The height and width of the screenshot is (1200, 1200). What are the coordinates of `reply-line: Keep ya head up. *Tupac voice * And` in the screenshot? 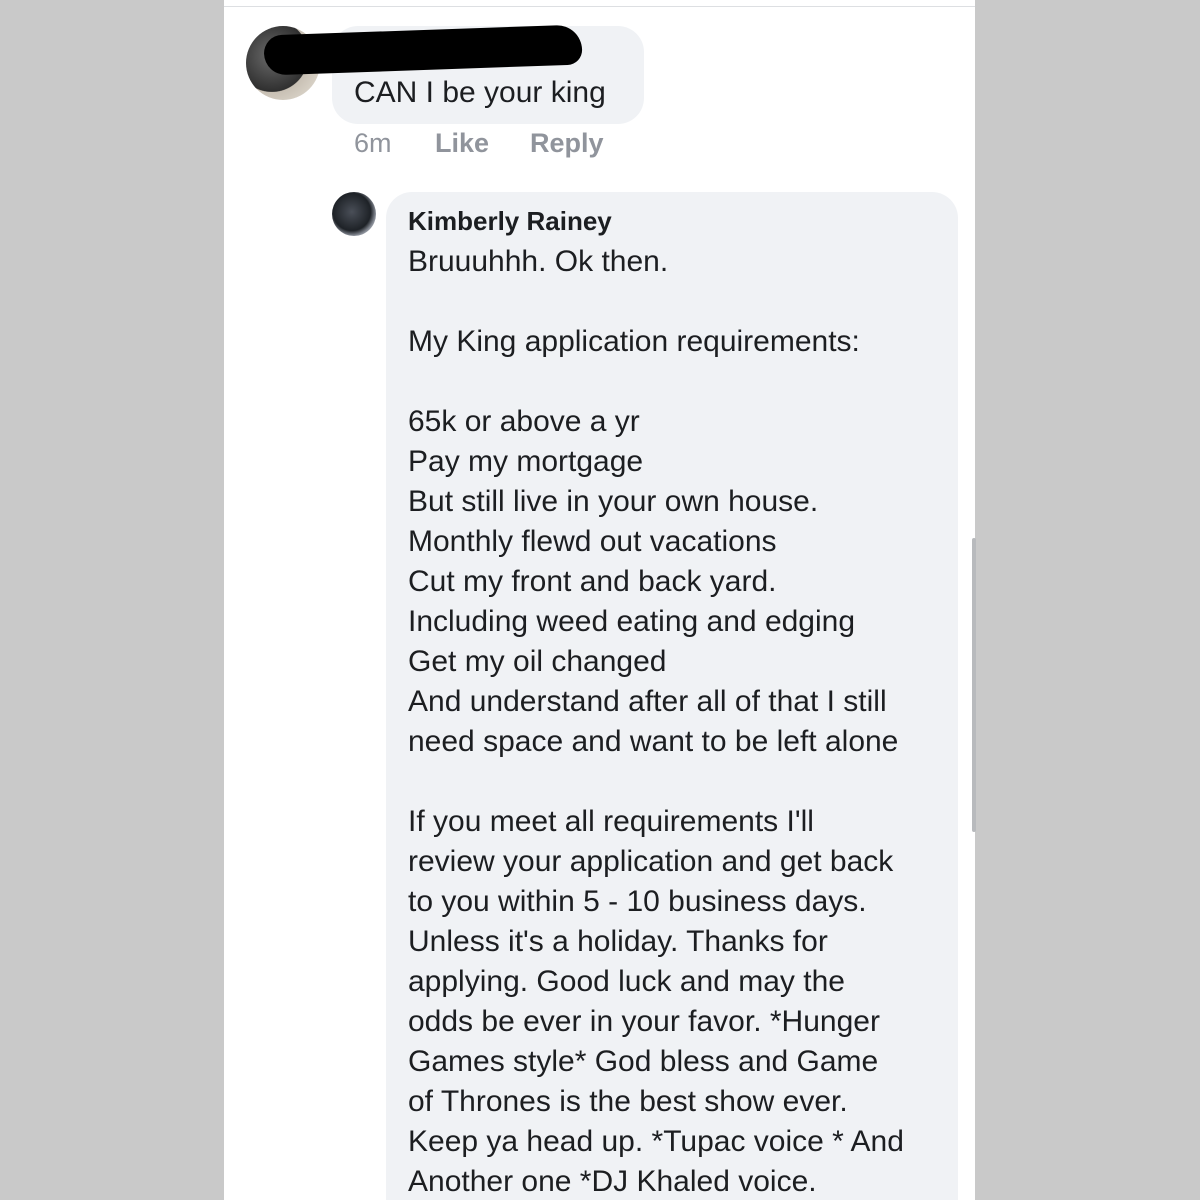 It's located at (656, 1141).